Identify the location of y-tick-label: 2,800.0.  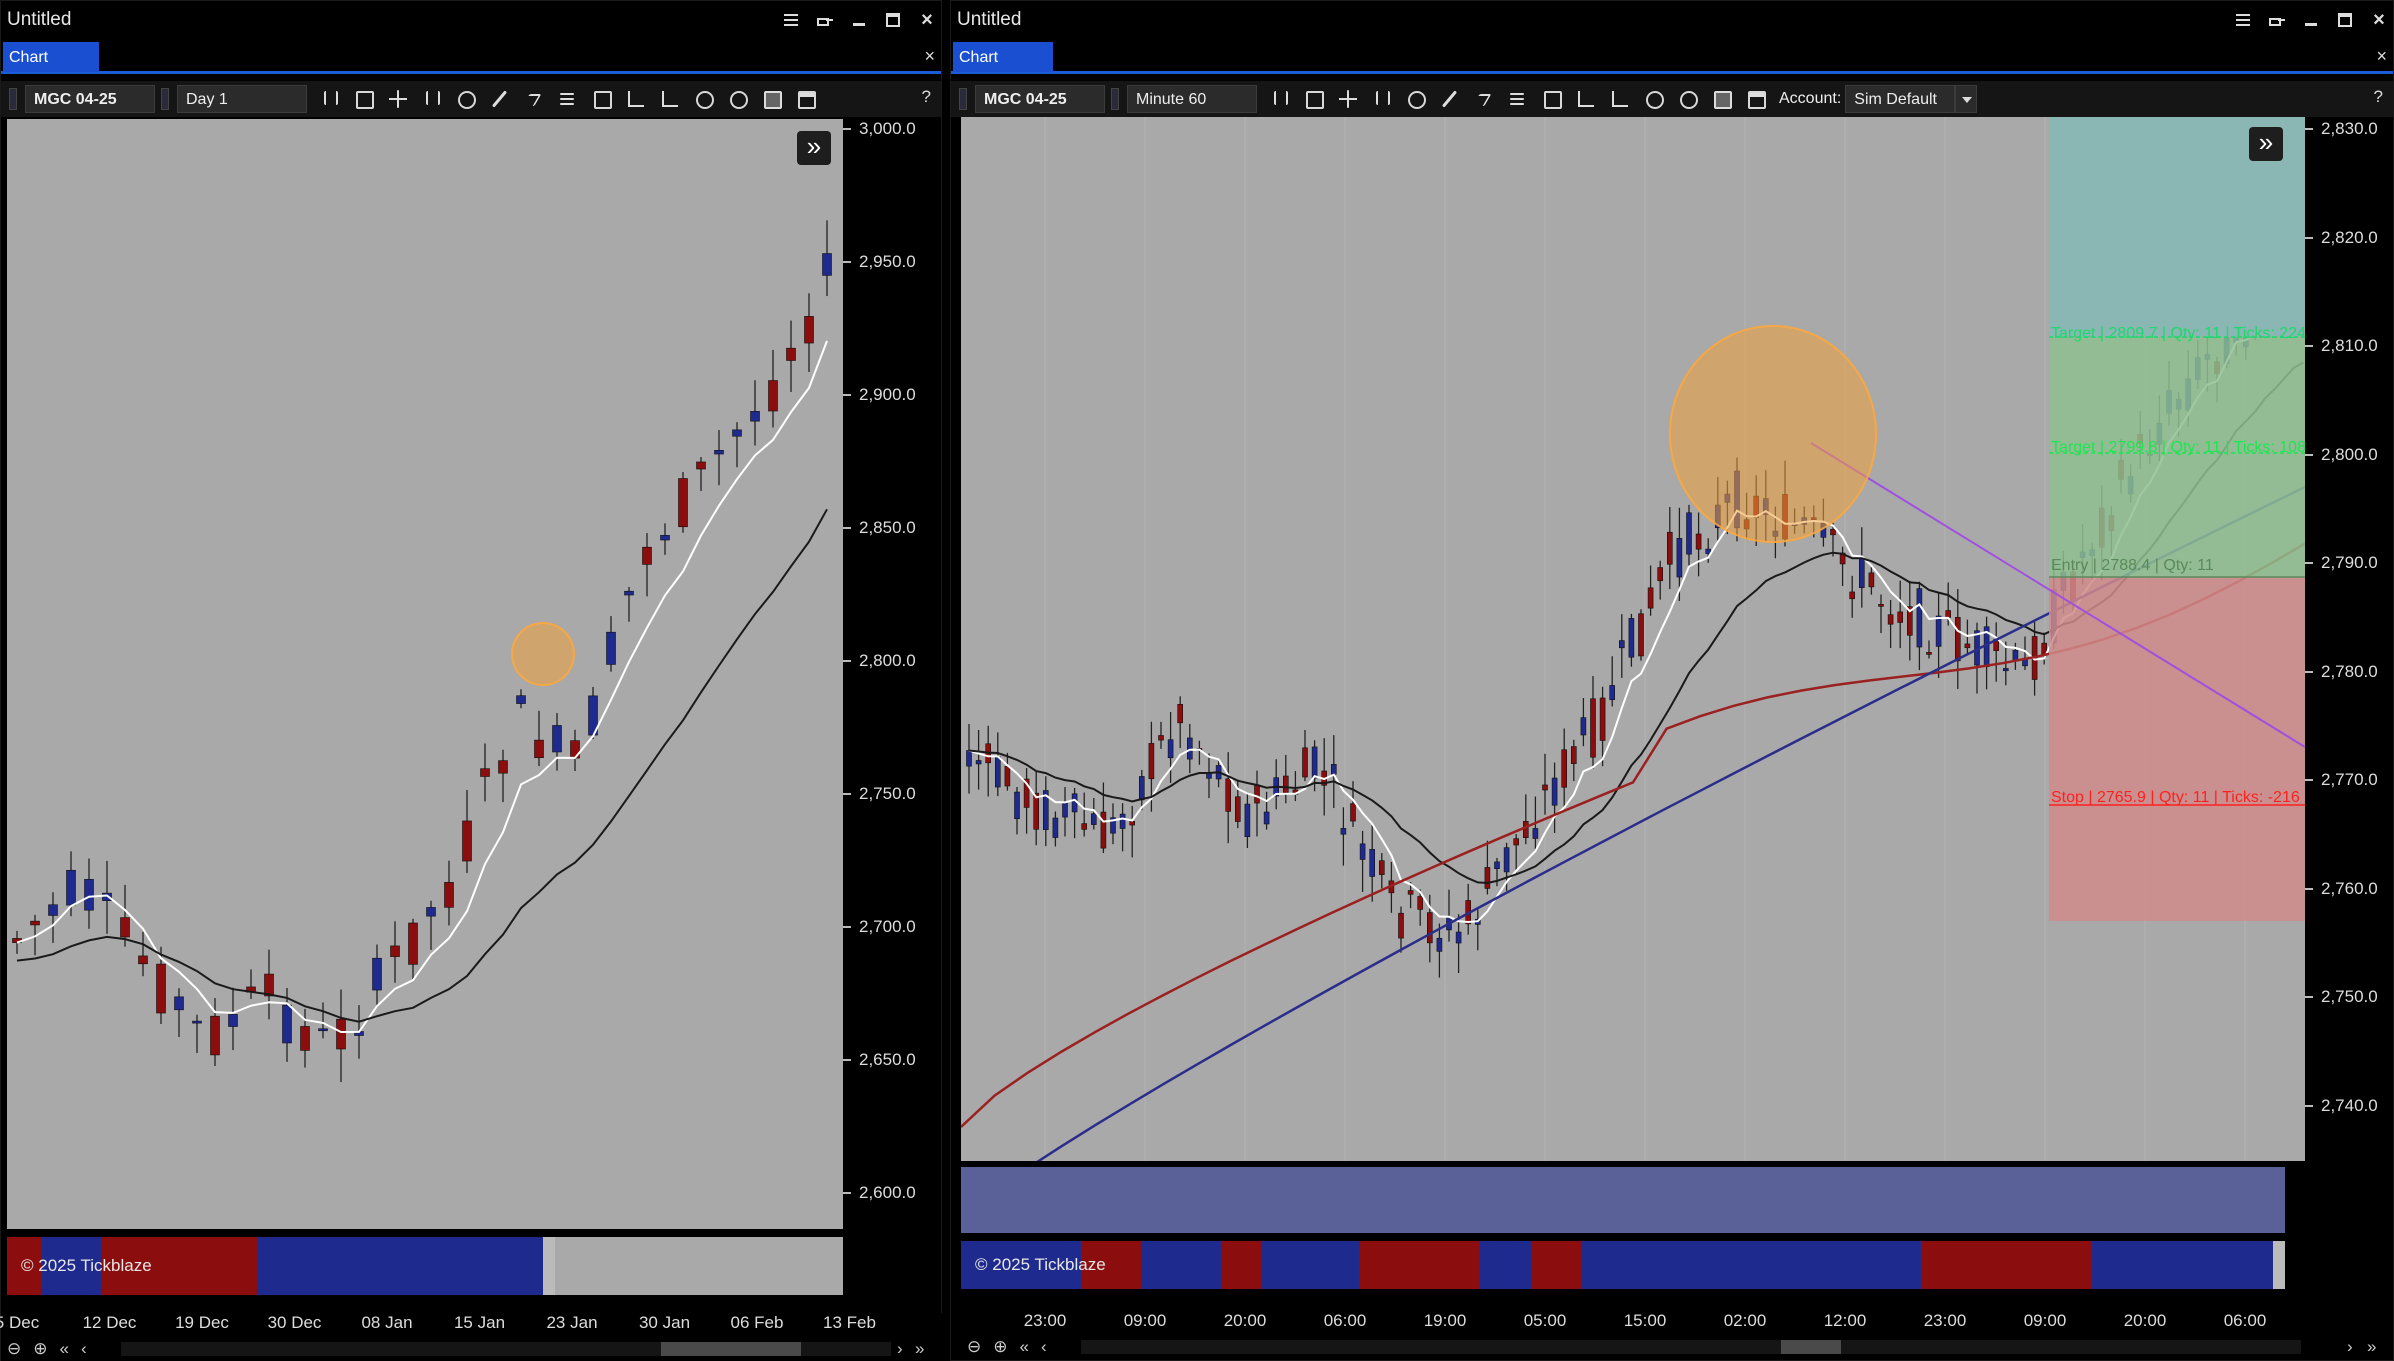
(2349, 454).